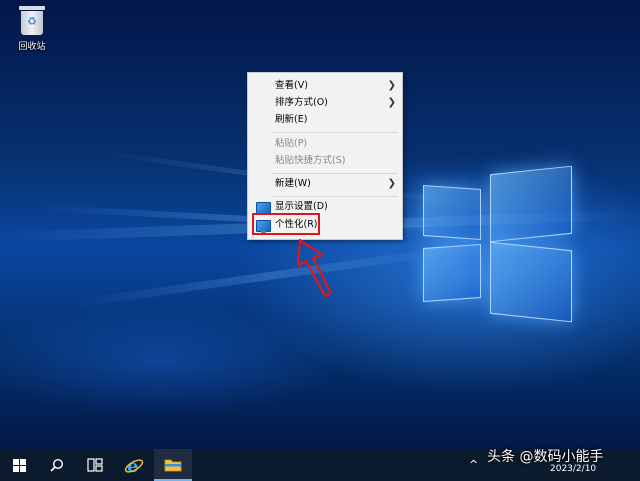  I want to click on menu-item-label: 刷新(E), so click(291, 119).